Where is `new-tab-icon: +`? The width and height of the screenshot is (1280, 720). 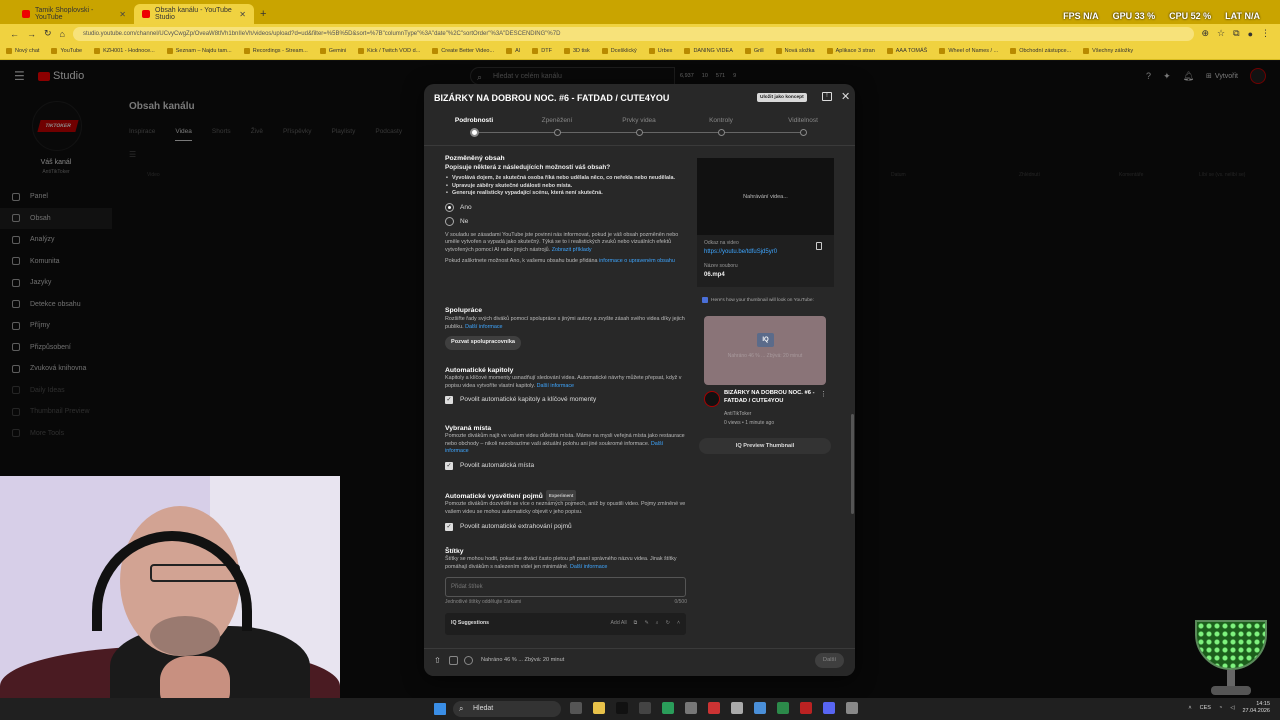
new-tab-icon: + is located at coordinates (263, 16).